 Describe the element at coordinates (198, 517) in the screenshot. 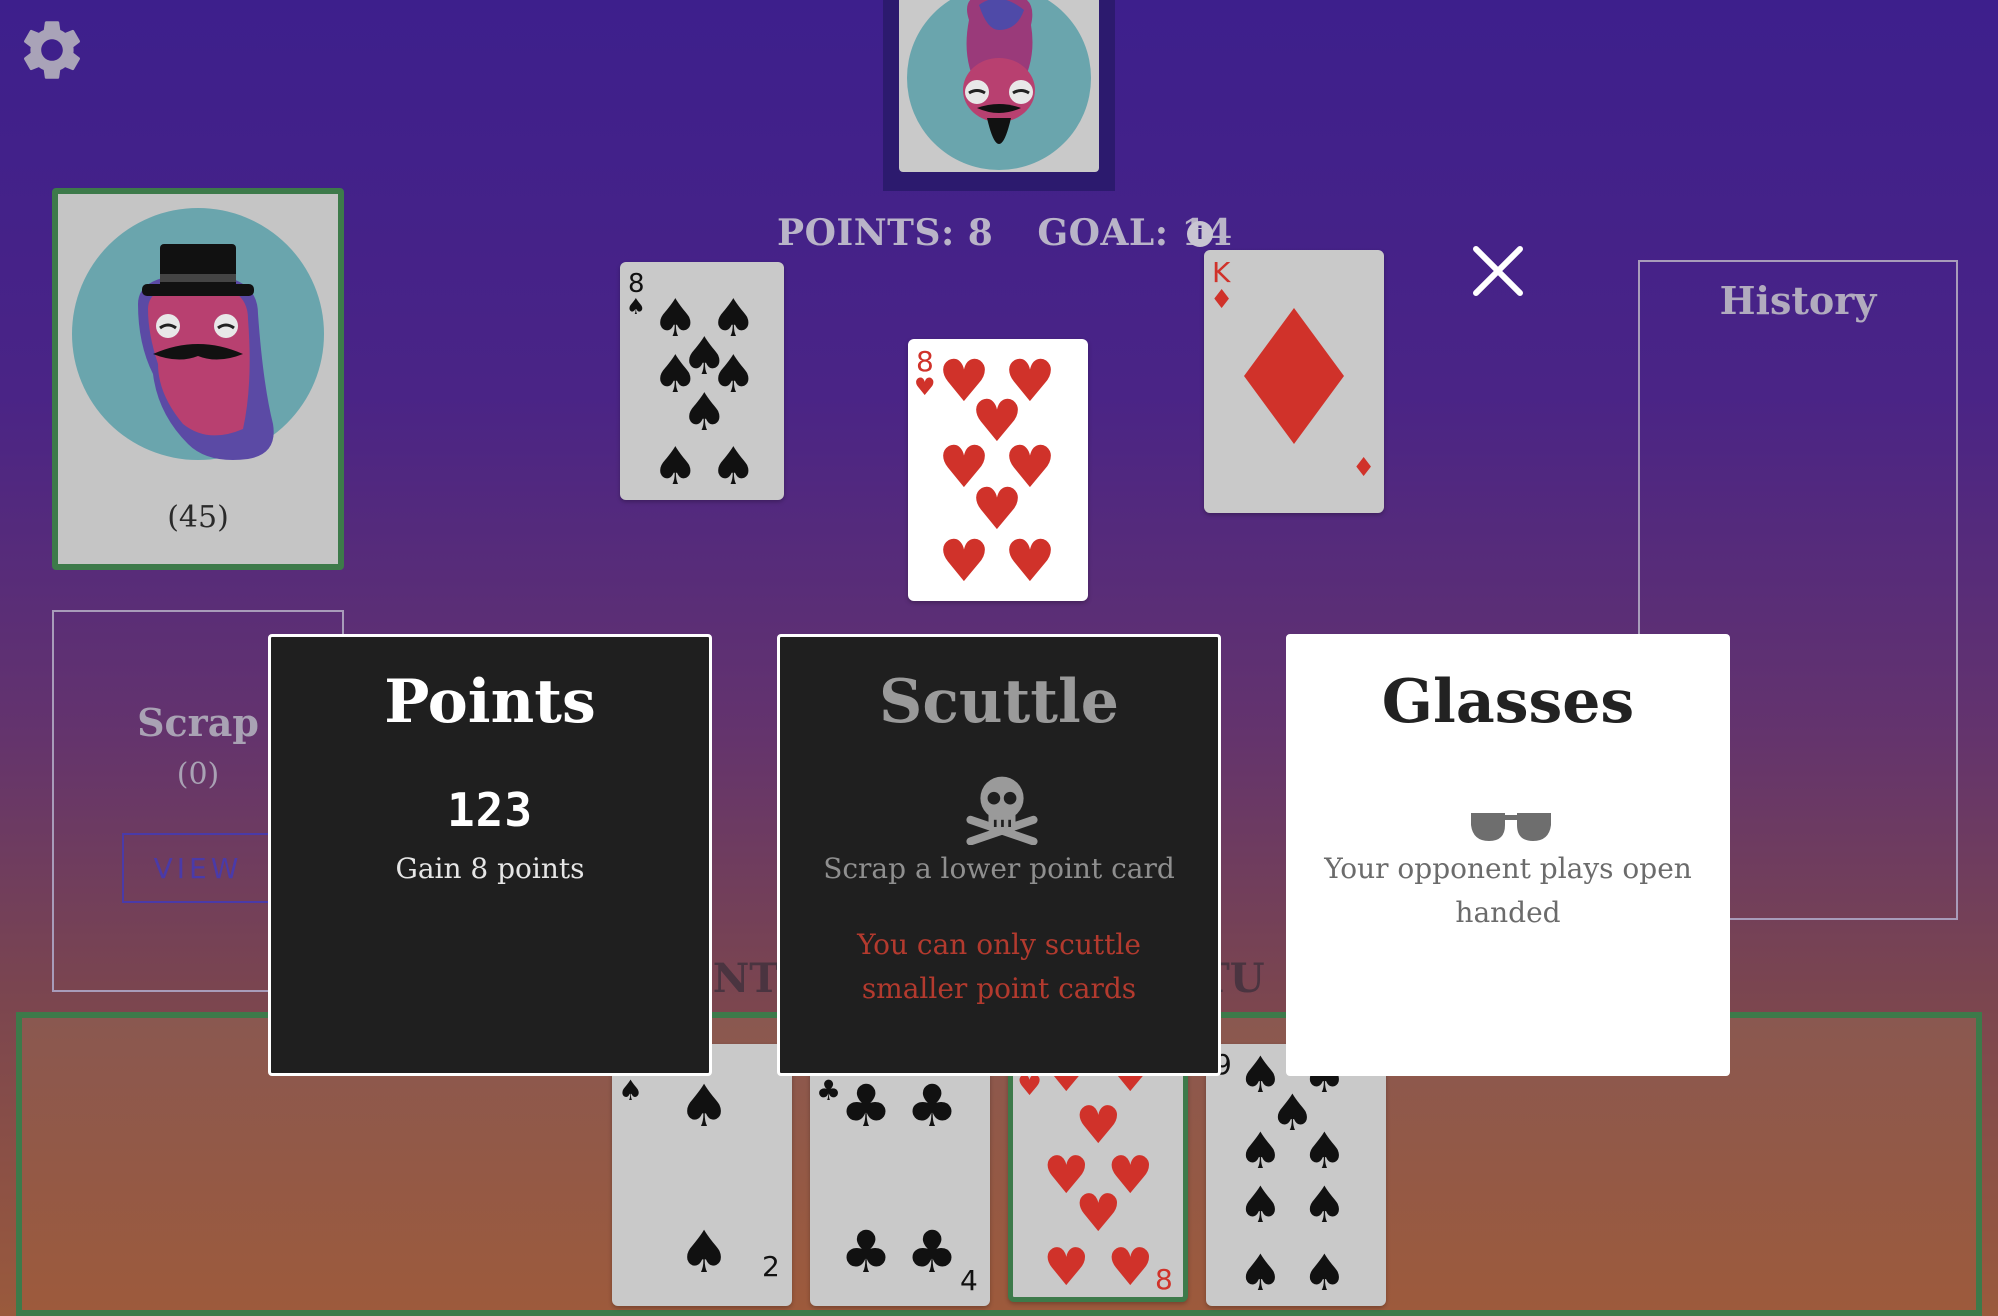

I see `deck-count: (45)` at that location.